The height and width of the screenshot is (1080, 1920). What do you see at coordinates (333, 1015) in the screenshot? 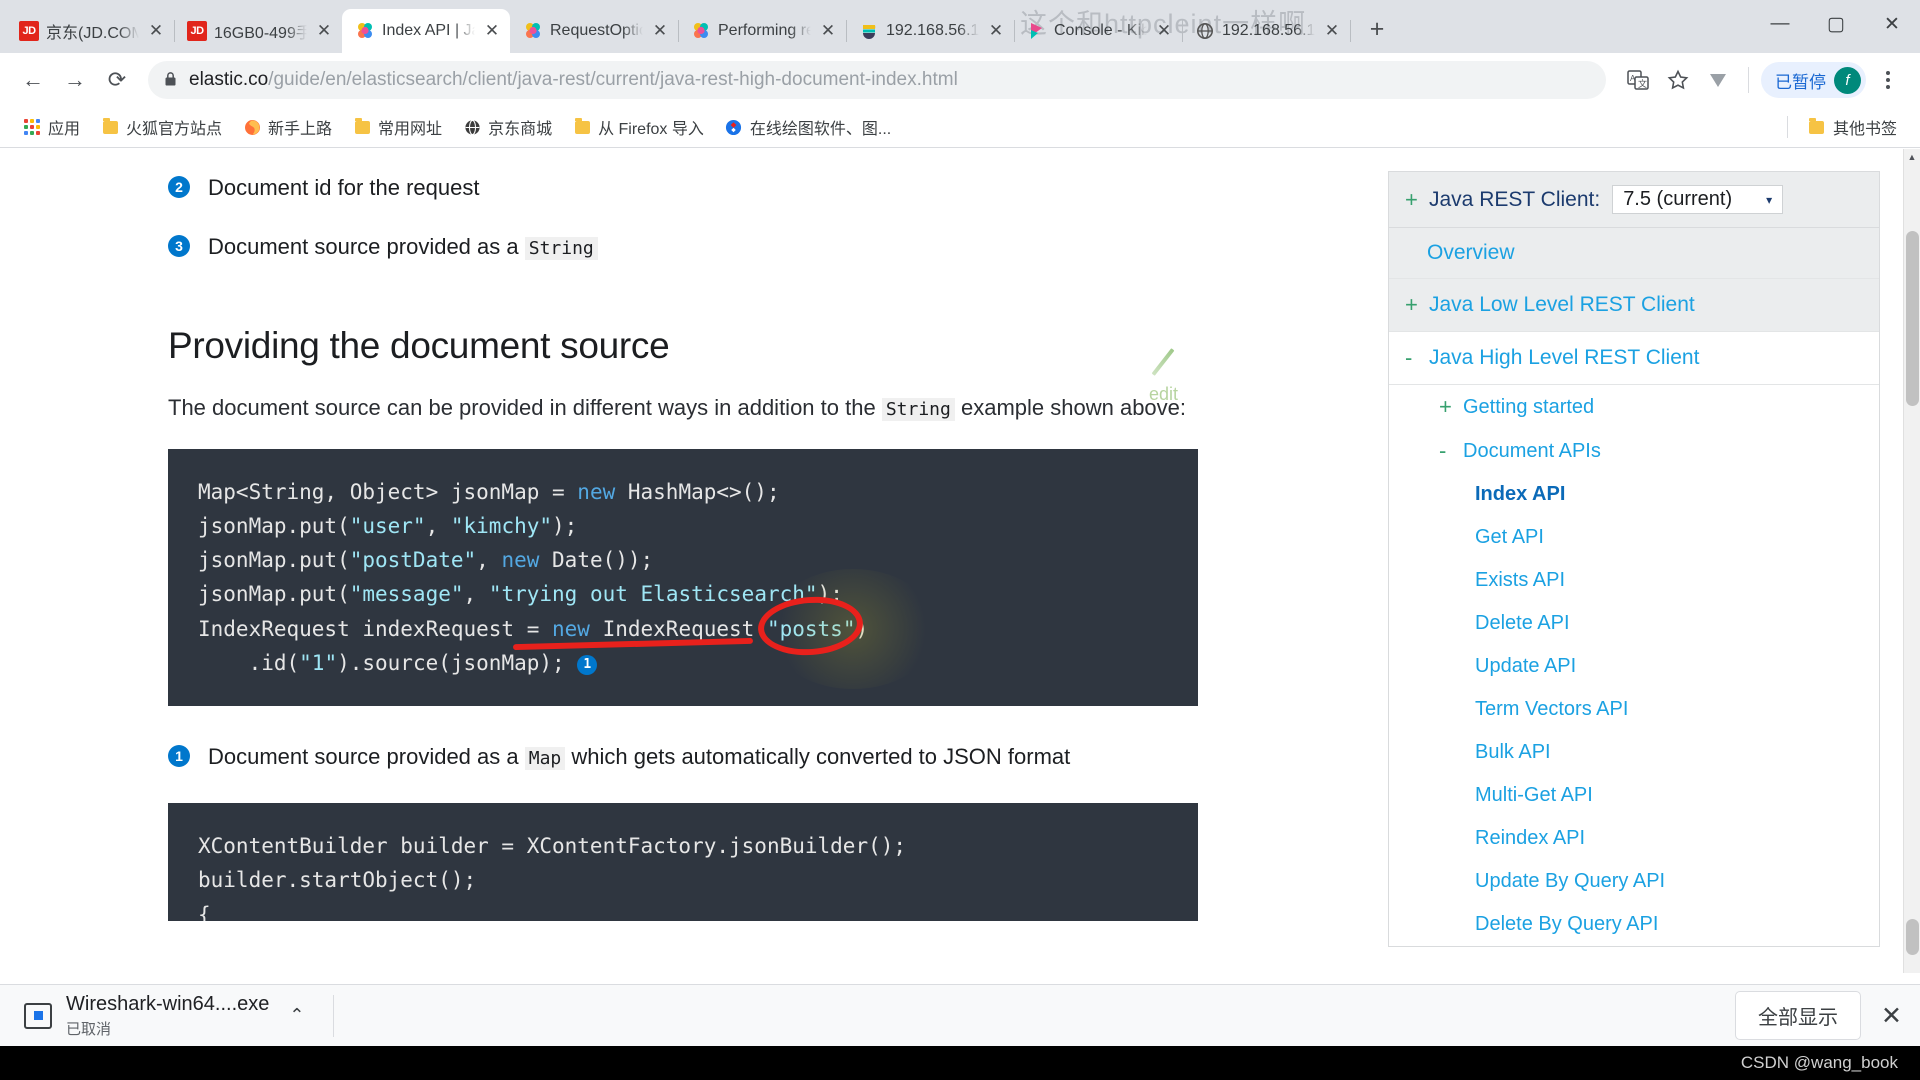
I see `download-divider` at bounding box center [333, 1015].